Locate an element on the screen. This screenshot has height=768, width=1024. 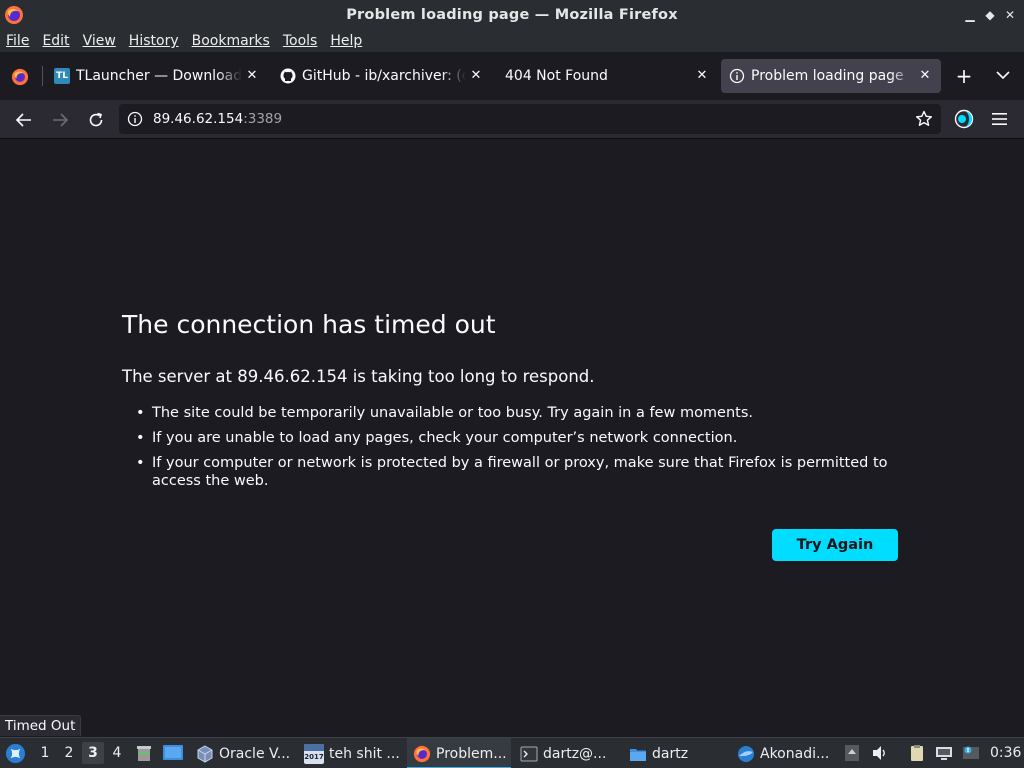
desktop-2: 2 is located at coordinates (69, 753).